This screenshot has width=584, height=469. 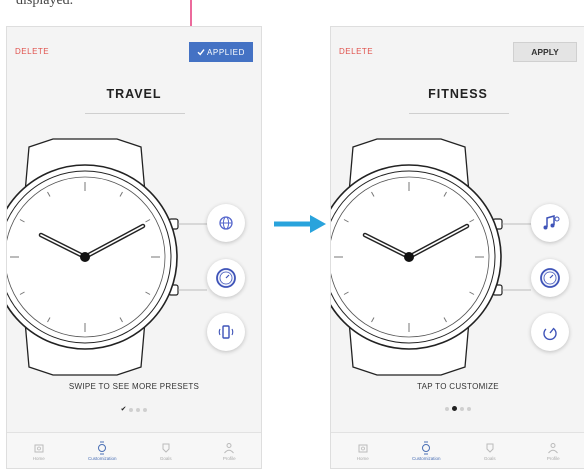 What do you see at coordinates (123, 409) in the screenshot?
I see `pager-check-icon: ✔` at bounding box center [123, 409].